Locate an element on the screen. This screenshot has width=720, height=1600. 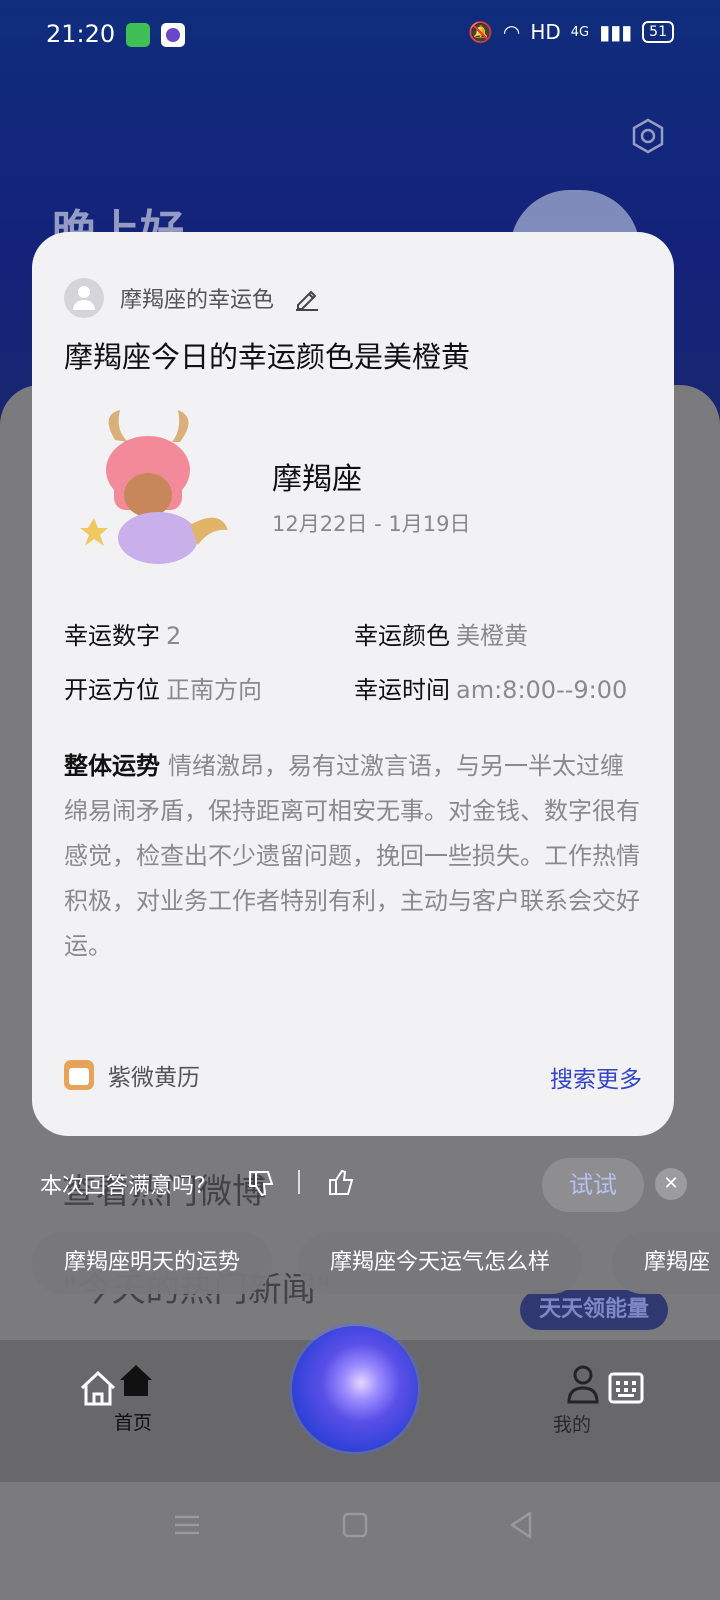
keyboard-icon is located at coordinates (626, 1388).